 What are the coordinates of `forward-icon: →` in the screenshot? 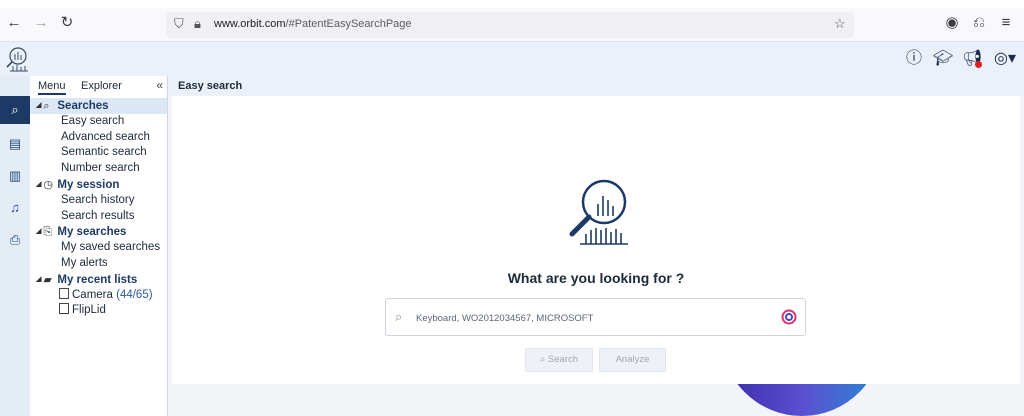 It's located at (41, 23).